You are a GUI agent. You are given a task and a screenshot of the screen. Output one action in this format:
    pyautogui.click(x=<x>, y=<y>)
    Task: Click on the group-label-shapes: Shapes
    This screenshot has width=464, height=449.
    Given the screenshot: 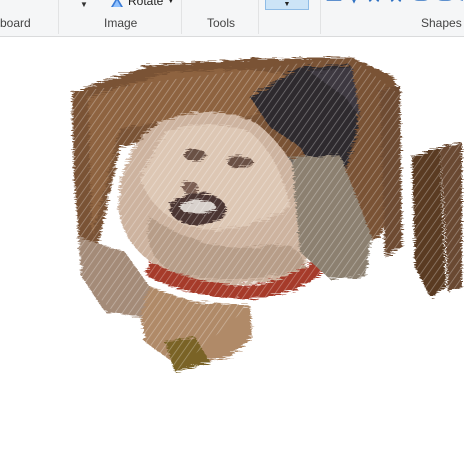 What is the action you would take?
    pyautogui.click(x=441, y=23)
    